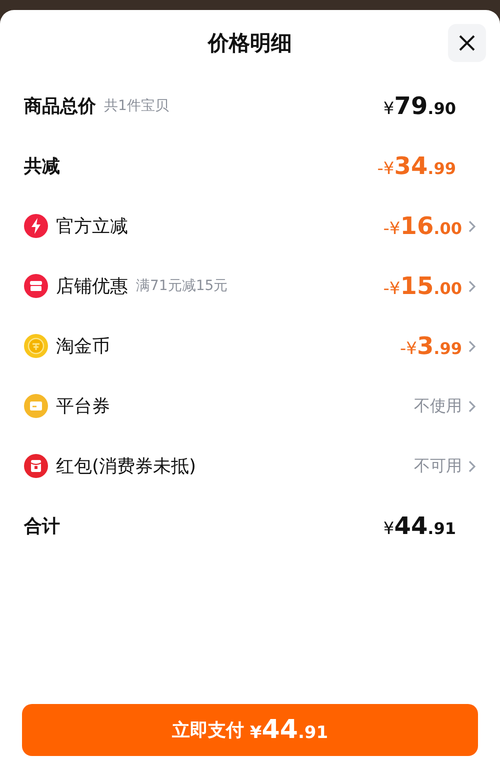  What do you see at coordinates (36, 346) in the screenshot?
I see `coin-icon` at bounding box center [36, 346].